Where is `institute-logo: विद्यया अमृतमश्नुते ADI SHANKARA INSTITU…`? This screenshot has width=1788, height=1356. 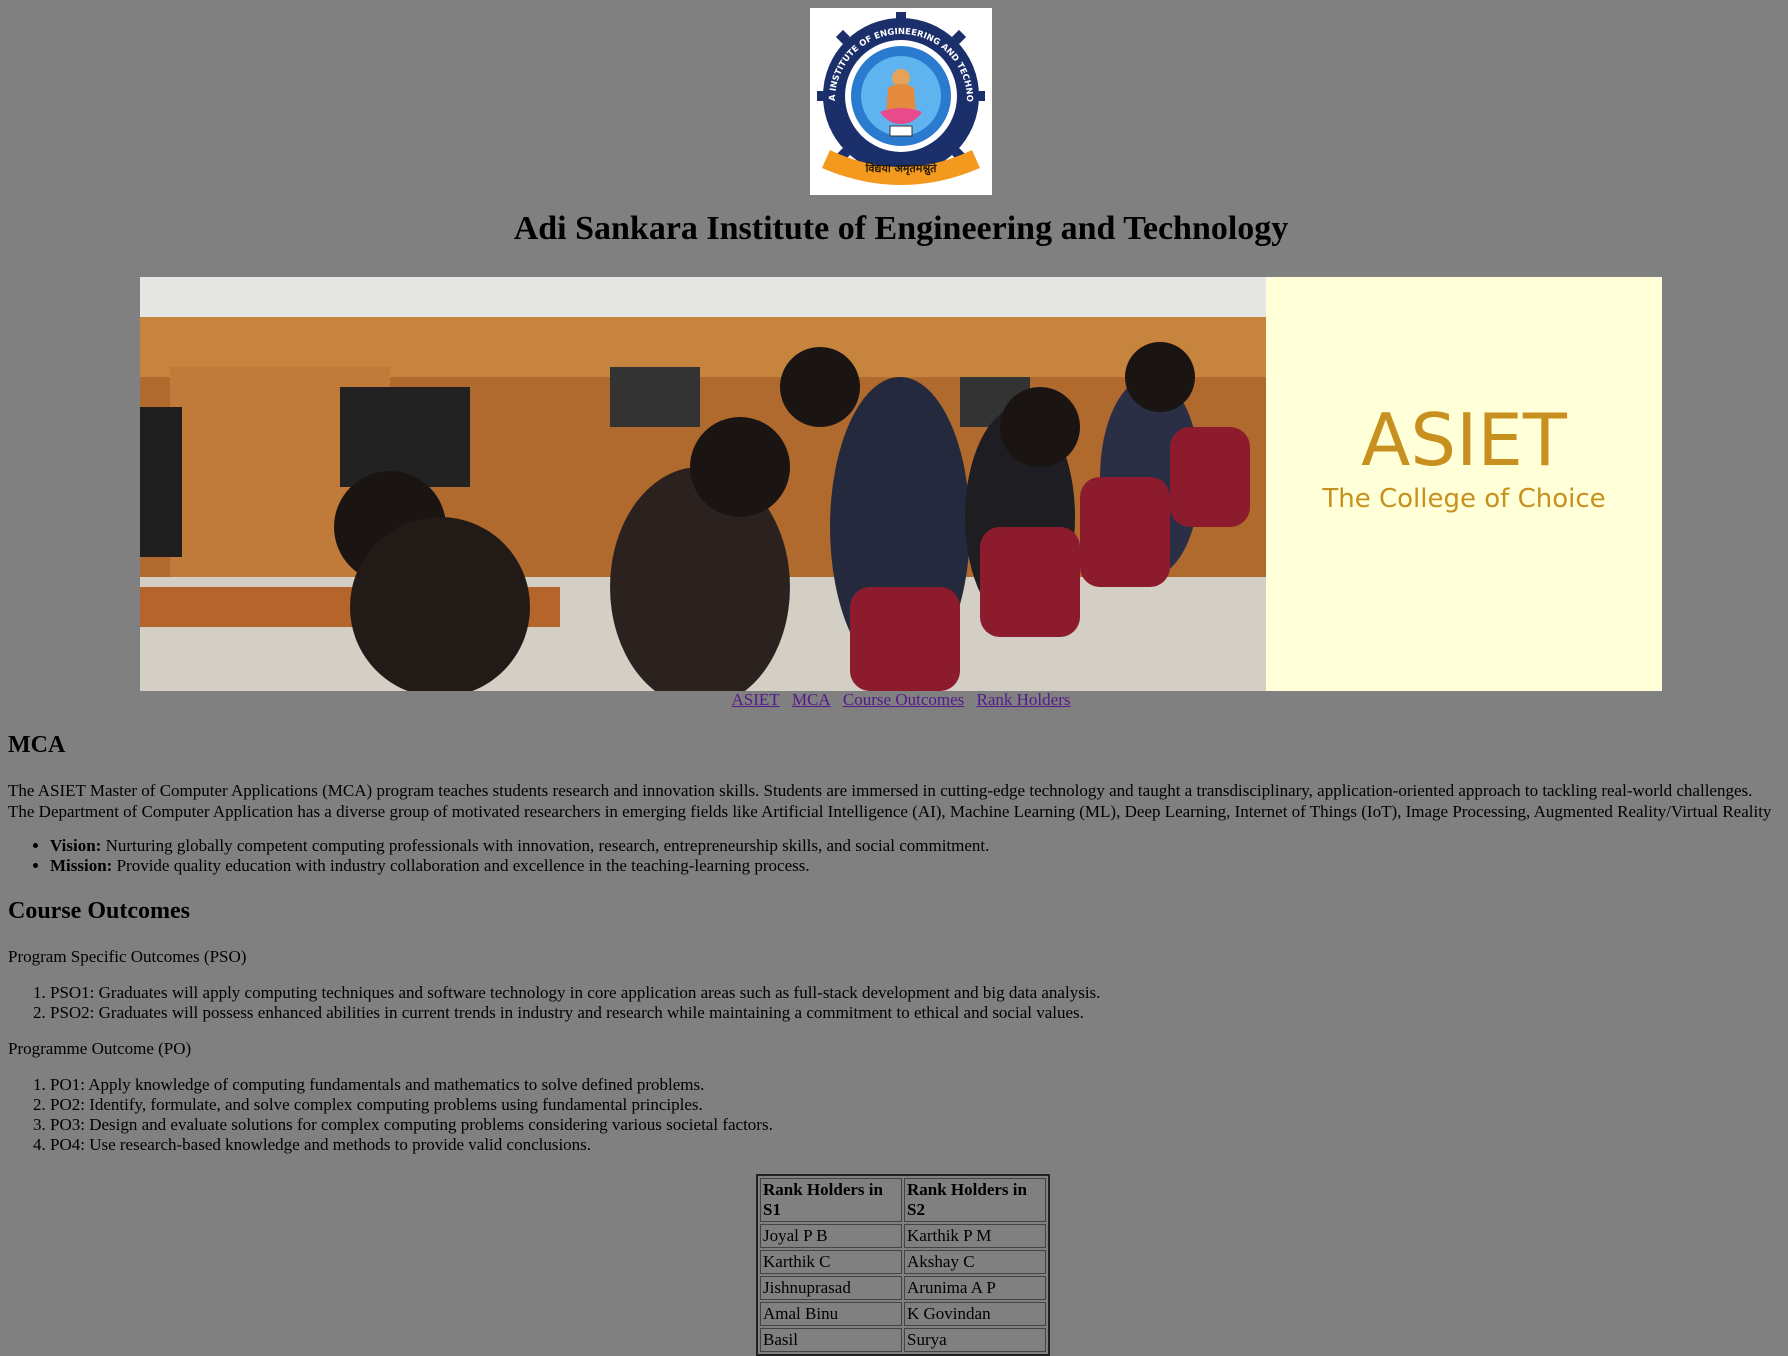 institute-logo: विद्यया अमृतमश्नुते ADI SHANKARA INSTITU… is located at coordinates (899, 98).